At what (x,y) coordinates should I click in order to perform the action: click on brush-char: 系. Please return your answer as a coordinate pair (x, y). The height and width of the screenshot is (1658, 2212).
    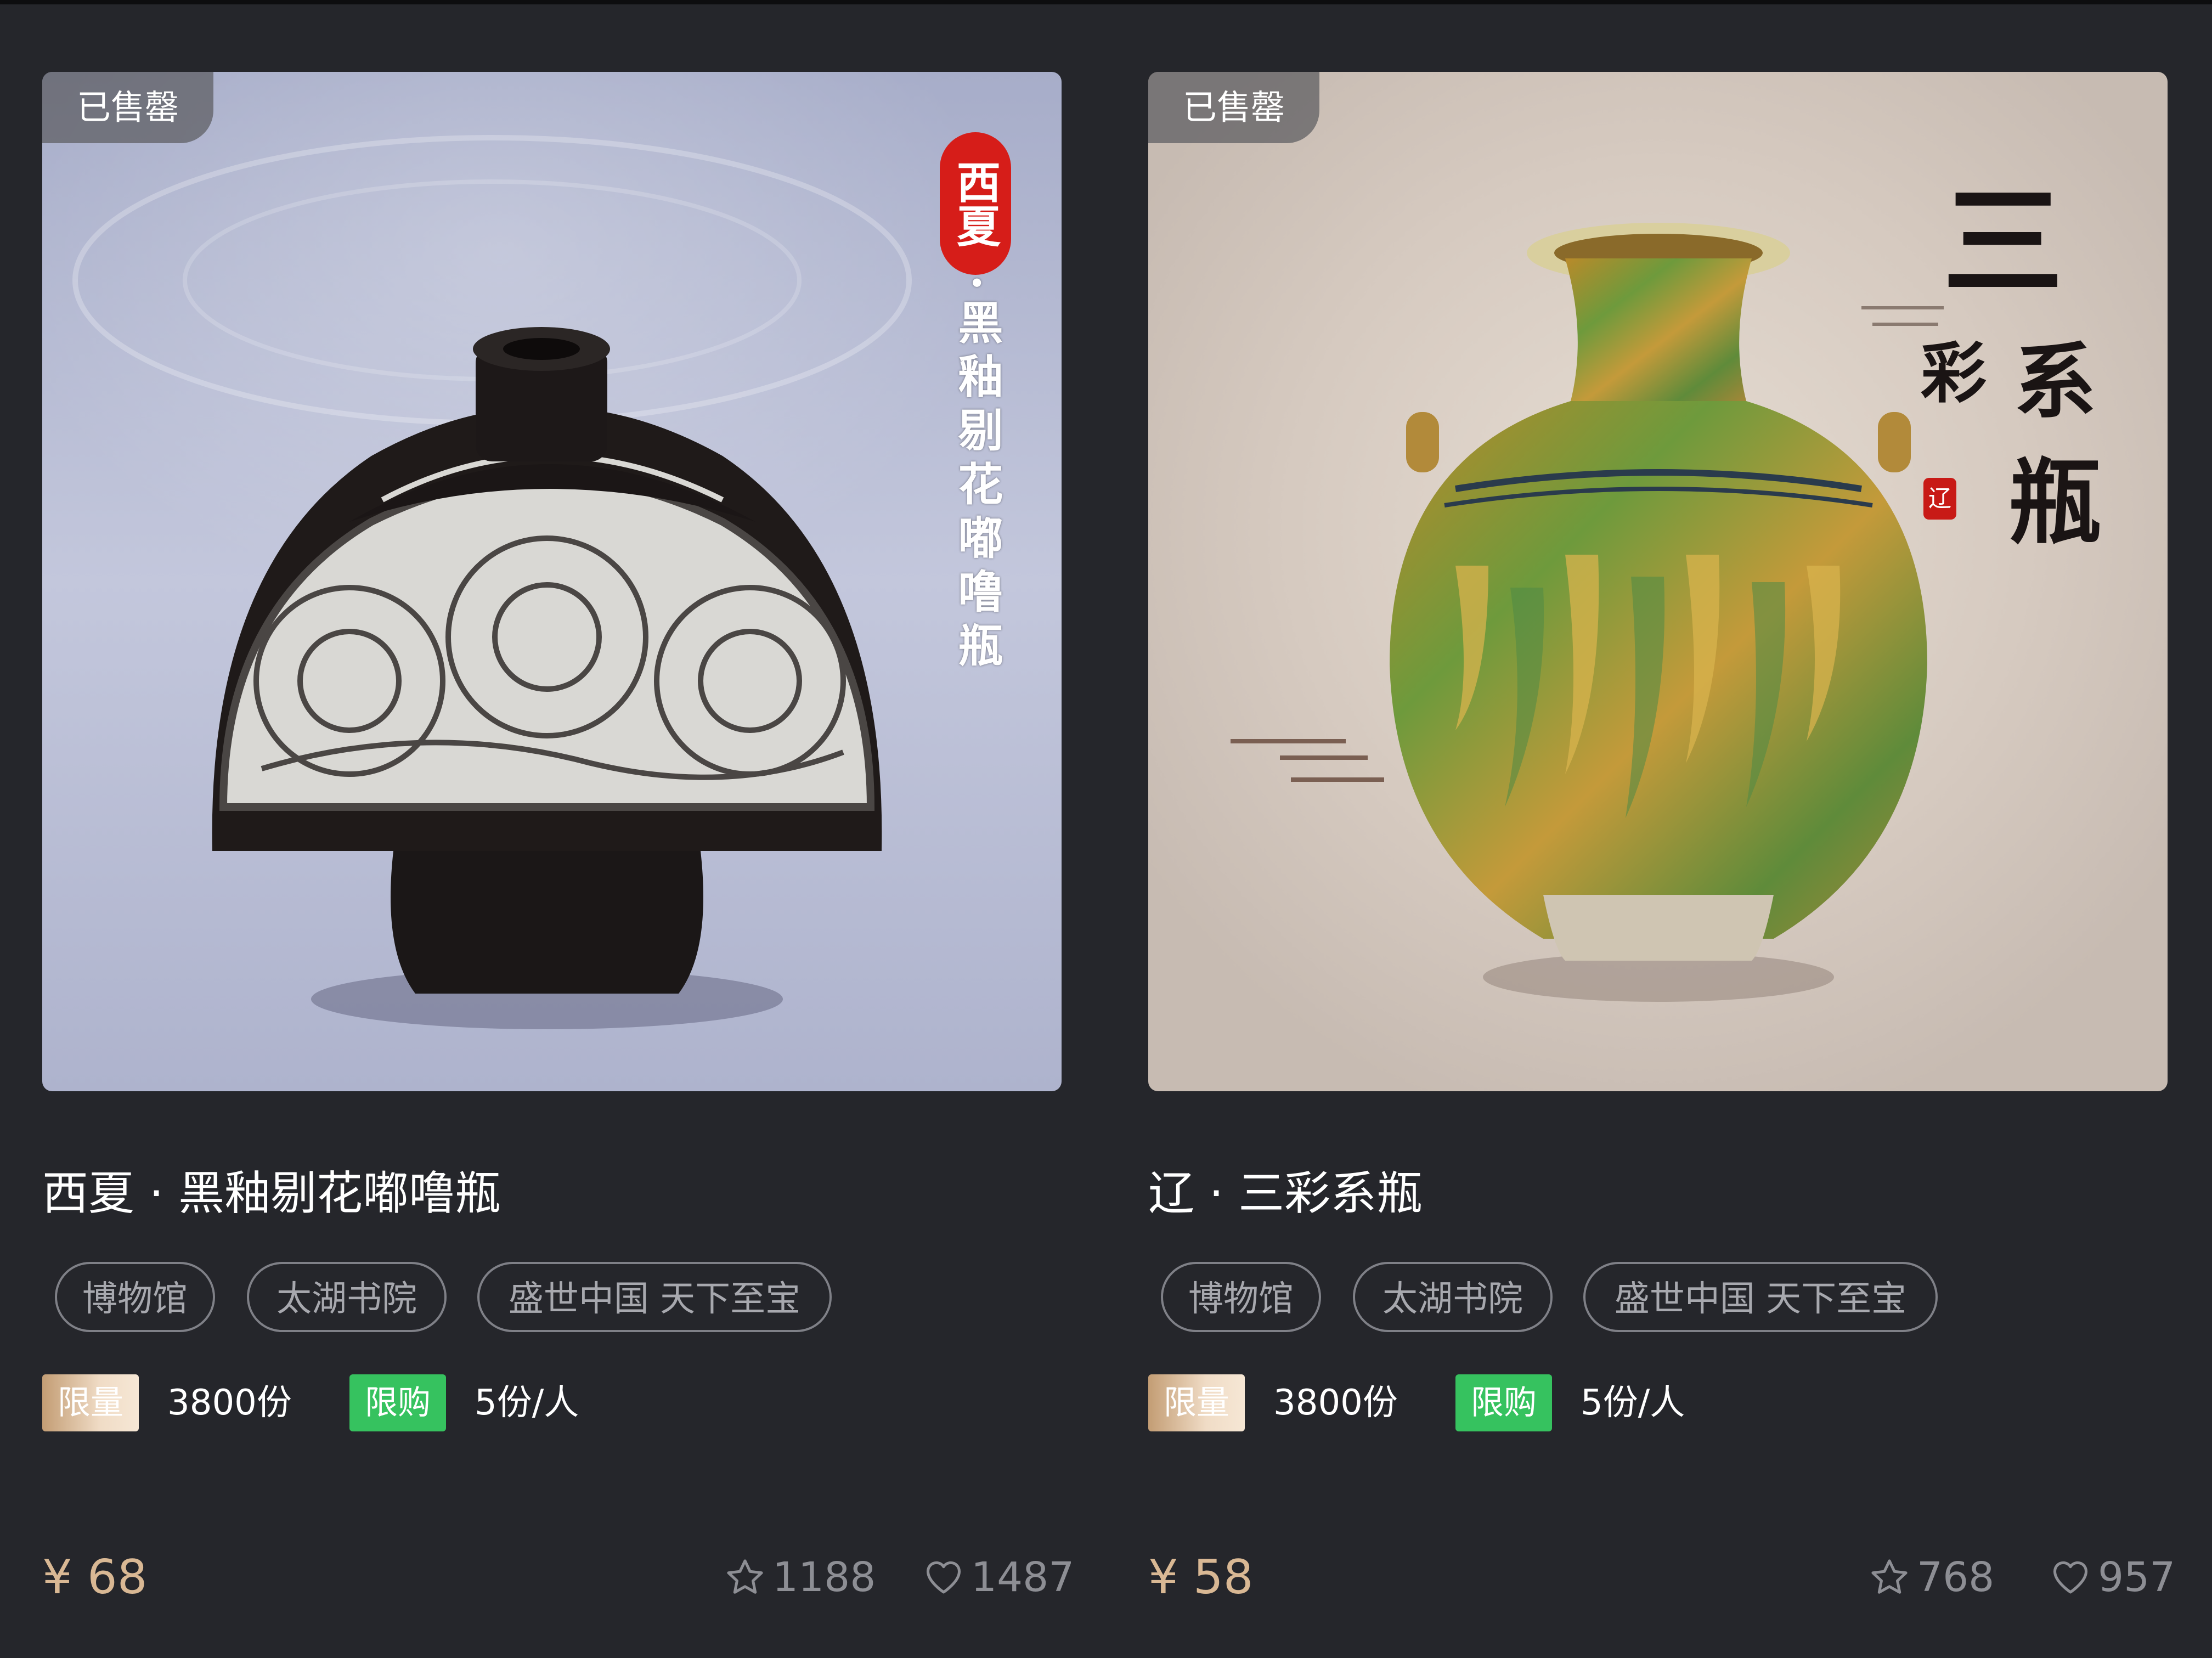
    Looking at the image, I should click on (2055, 382).